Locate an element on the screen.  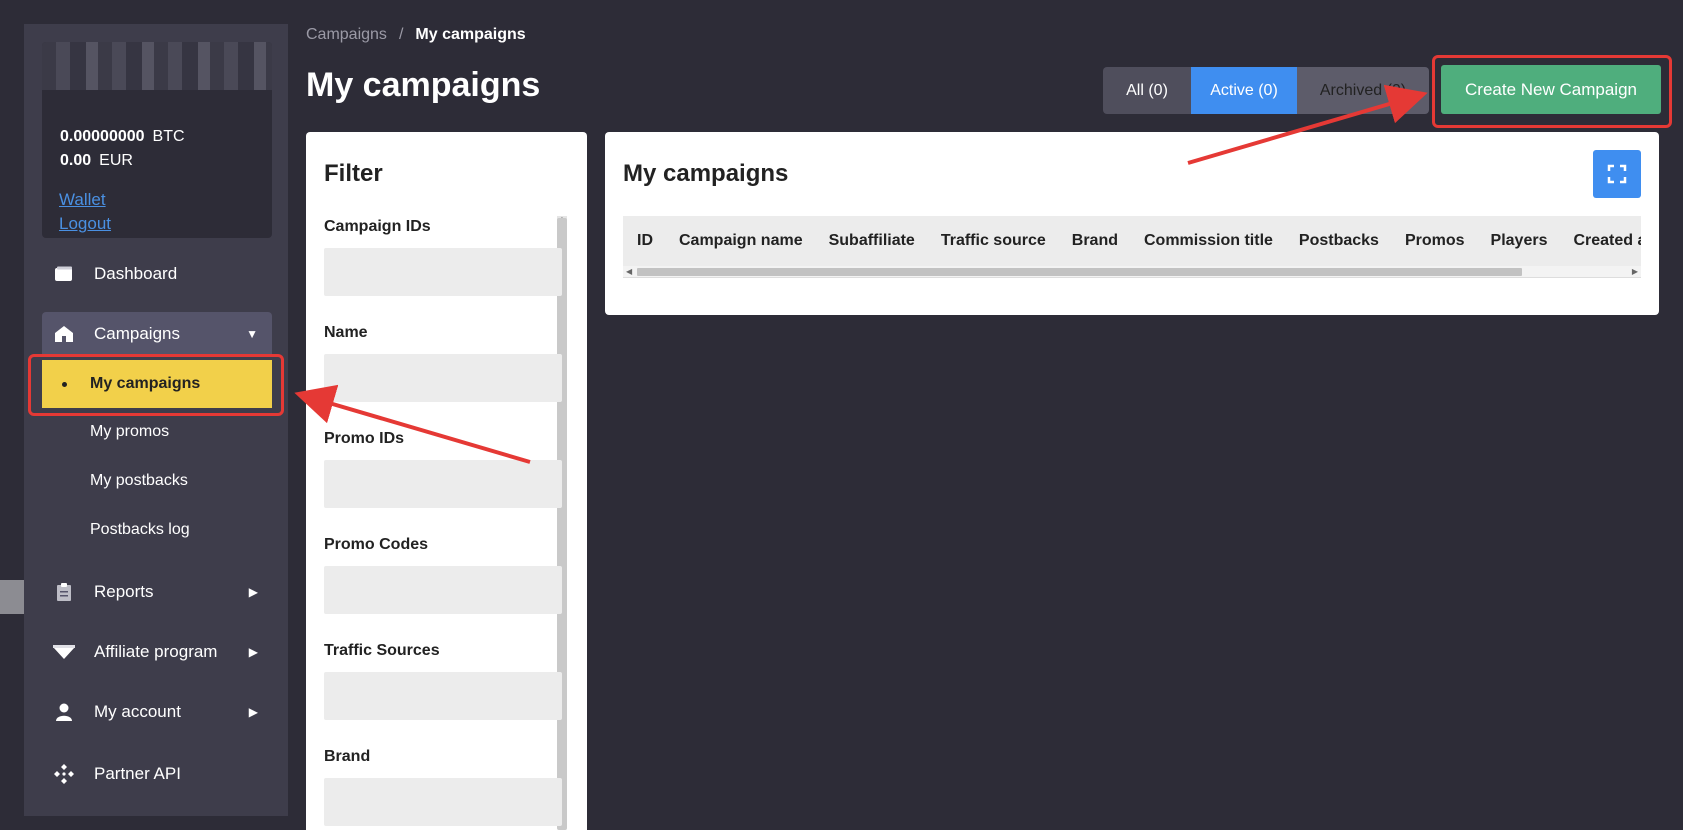
nav-affiliate-program: Affiliate program ▶ is located at coordinates (157, 652).